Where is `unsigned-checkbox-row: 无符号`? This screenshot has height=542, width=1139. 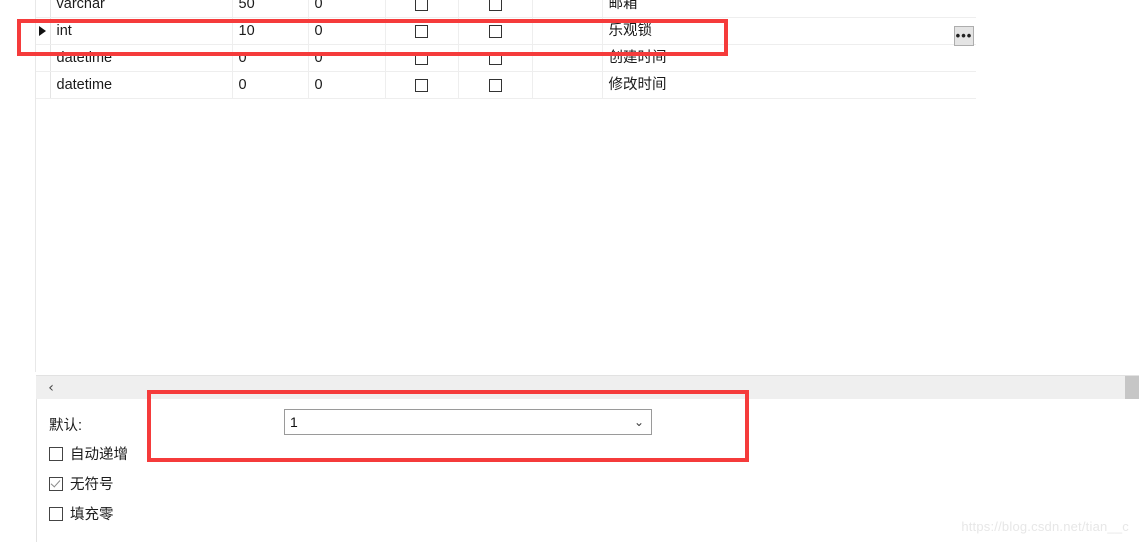 unsigned-checkbox-row: 无符号 is located at coordinates (81, 483).